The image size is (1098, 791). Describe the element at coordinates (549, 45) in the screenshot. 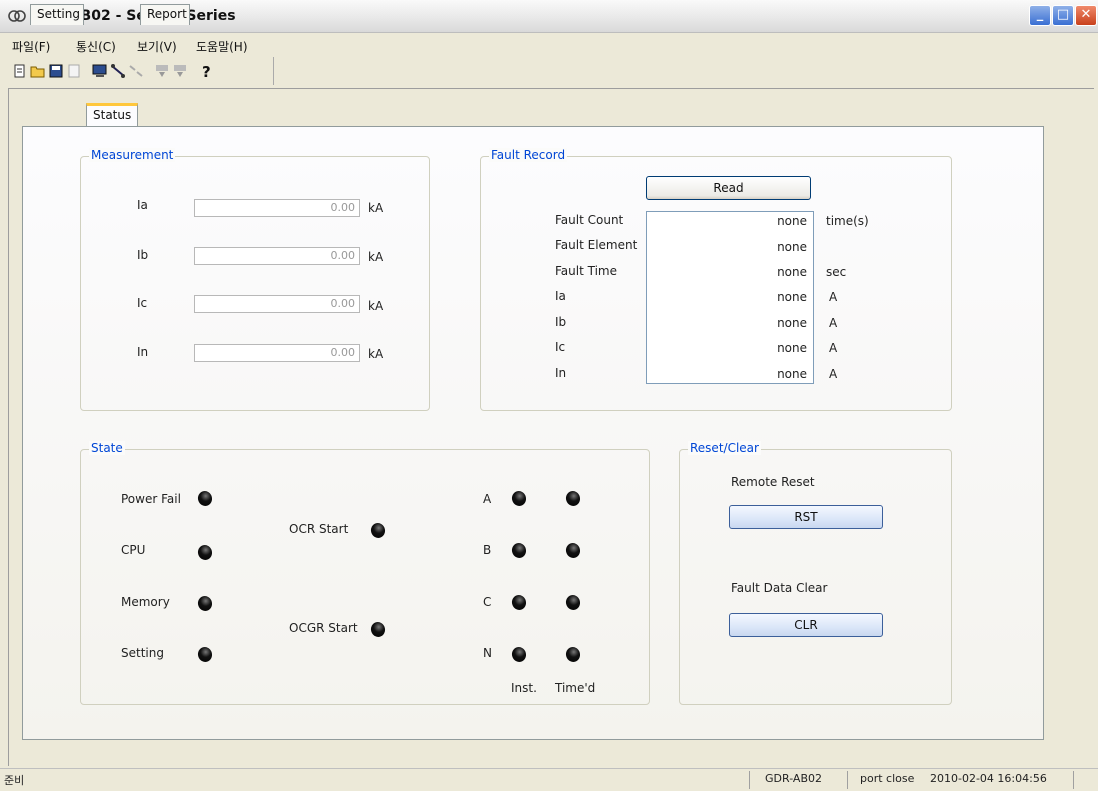

I see `menu-bar: 파일(F) 통신(C) 보기(V) 도움말(H)` at that location.